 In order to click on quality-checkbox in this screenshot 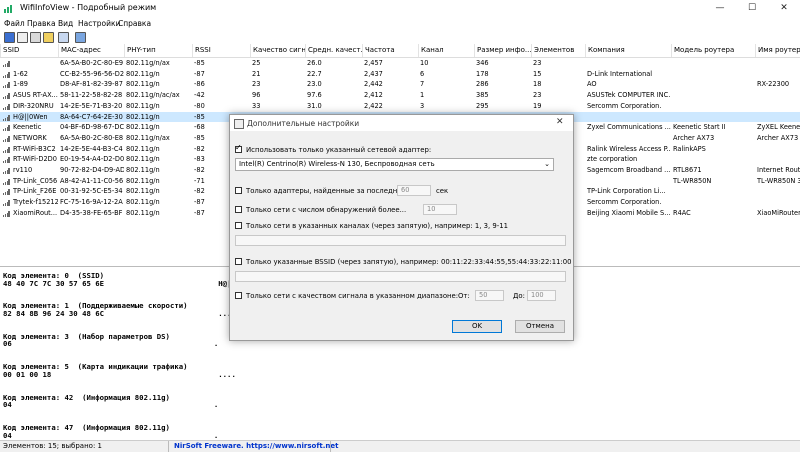, I will do `click(238, 295)`.